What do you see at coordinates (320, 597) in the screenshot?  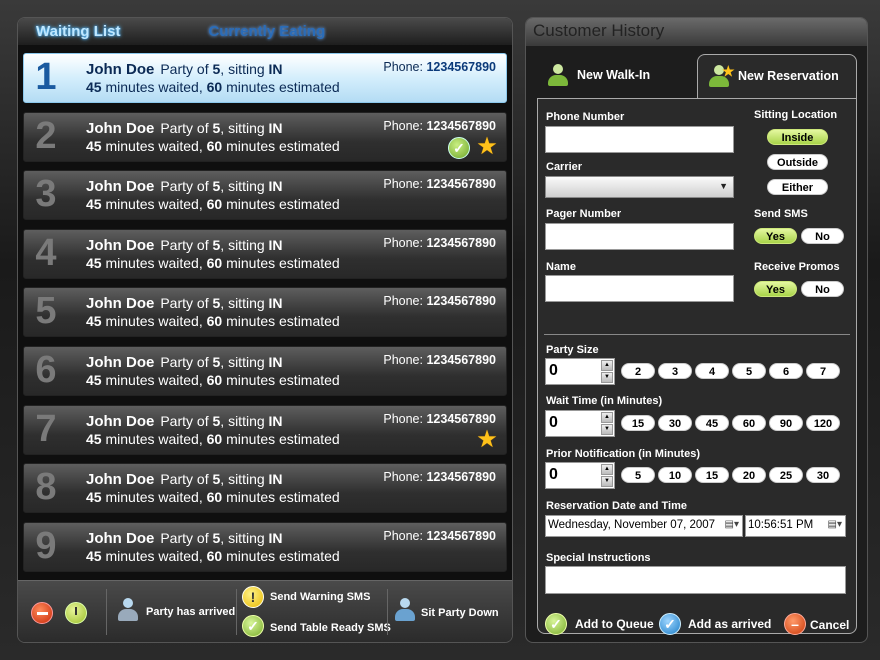 I see `send-warning-sms-button: Send Warning SMS` at bounding box center [320, 597].